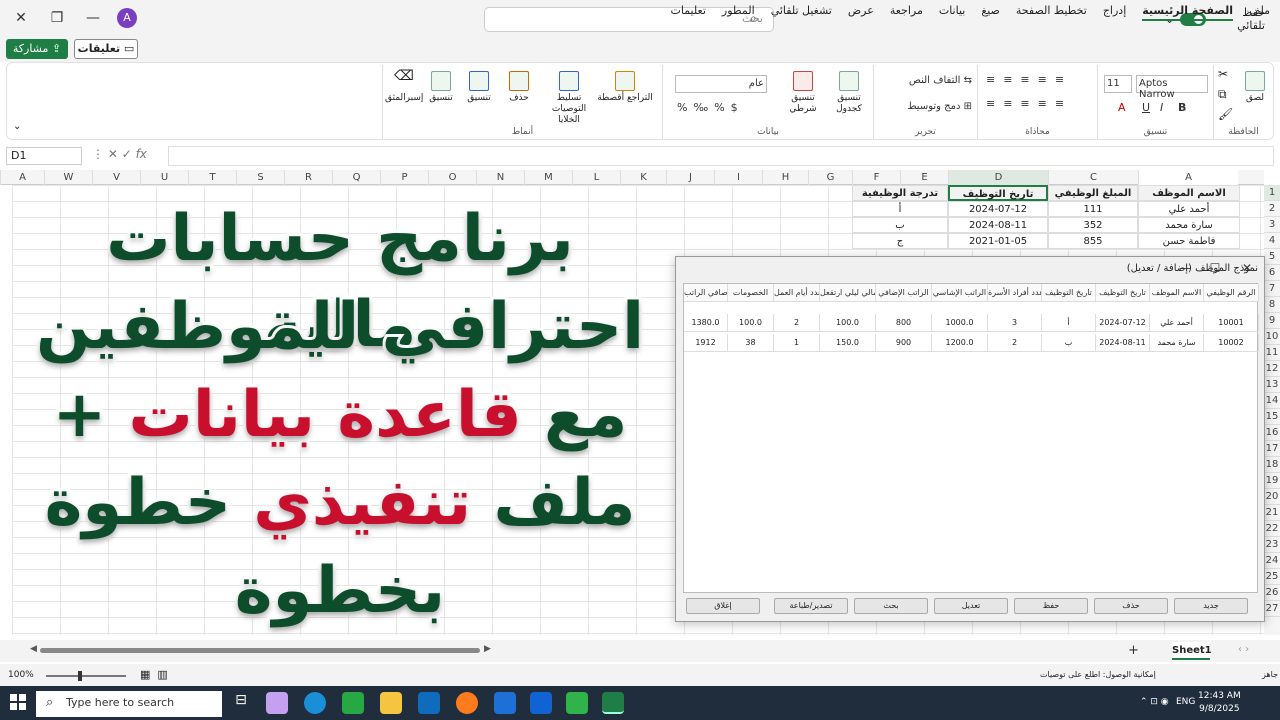 This screenshot has width=1280, height=720. I want to click on table-cell: ج, so click(900, 241).